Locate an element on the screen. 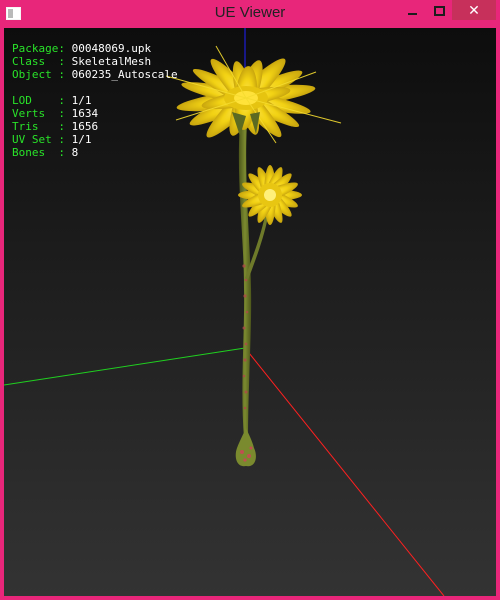  maximize-button is located at coordinates (439, 10).